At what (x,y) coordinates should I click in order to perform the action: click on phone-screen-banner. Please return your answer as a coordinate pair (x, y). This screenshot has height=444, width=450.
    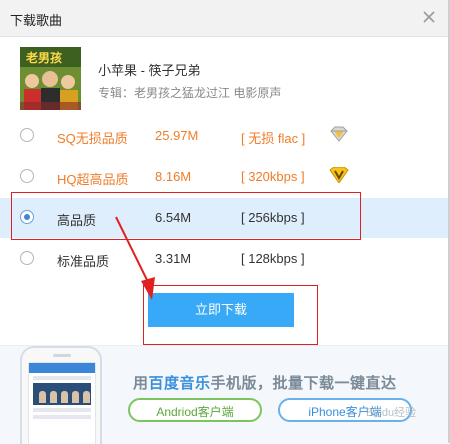
    Looking at the image, I should click on (62, 394).